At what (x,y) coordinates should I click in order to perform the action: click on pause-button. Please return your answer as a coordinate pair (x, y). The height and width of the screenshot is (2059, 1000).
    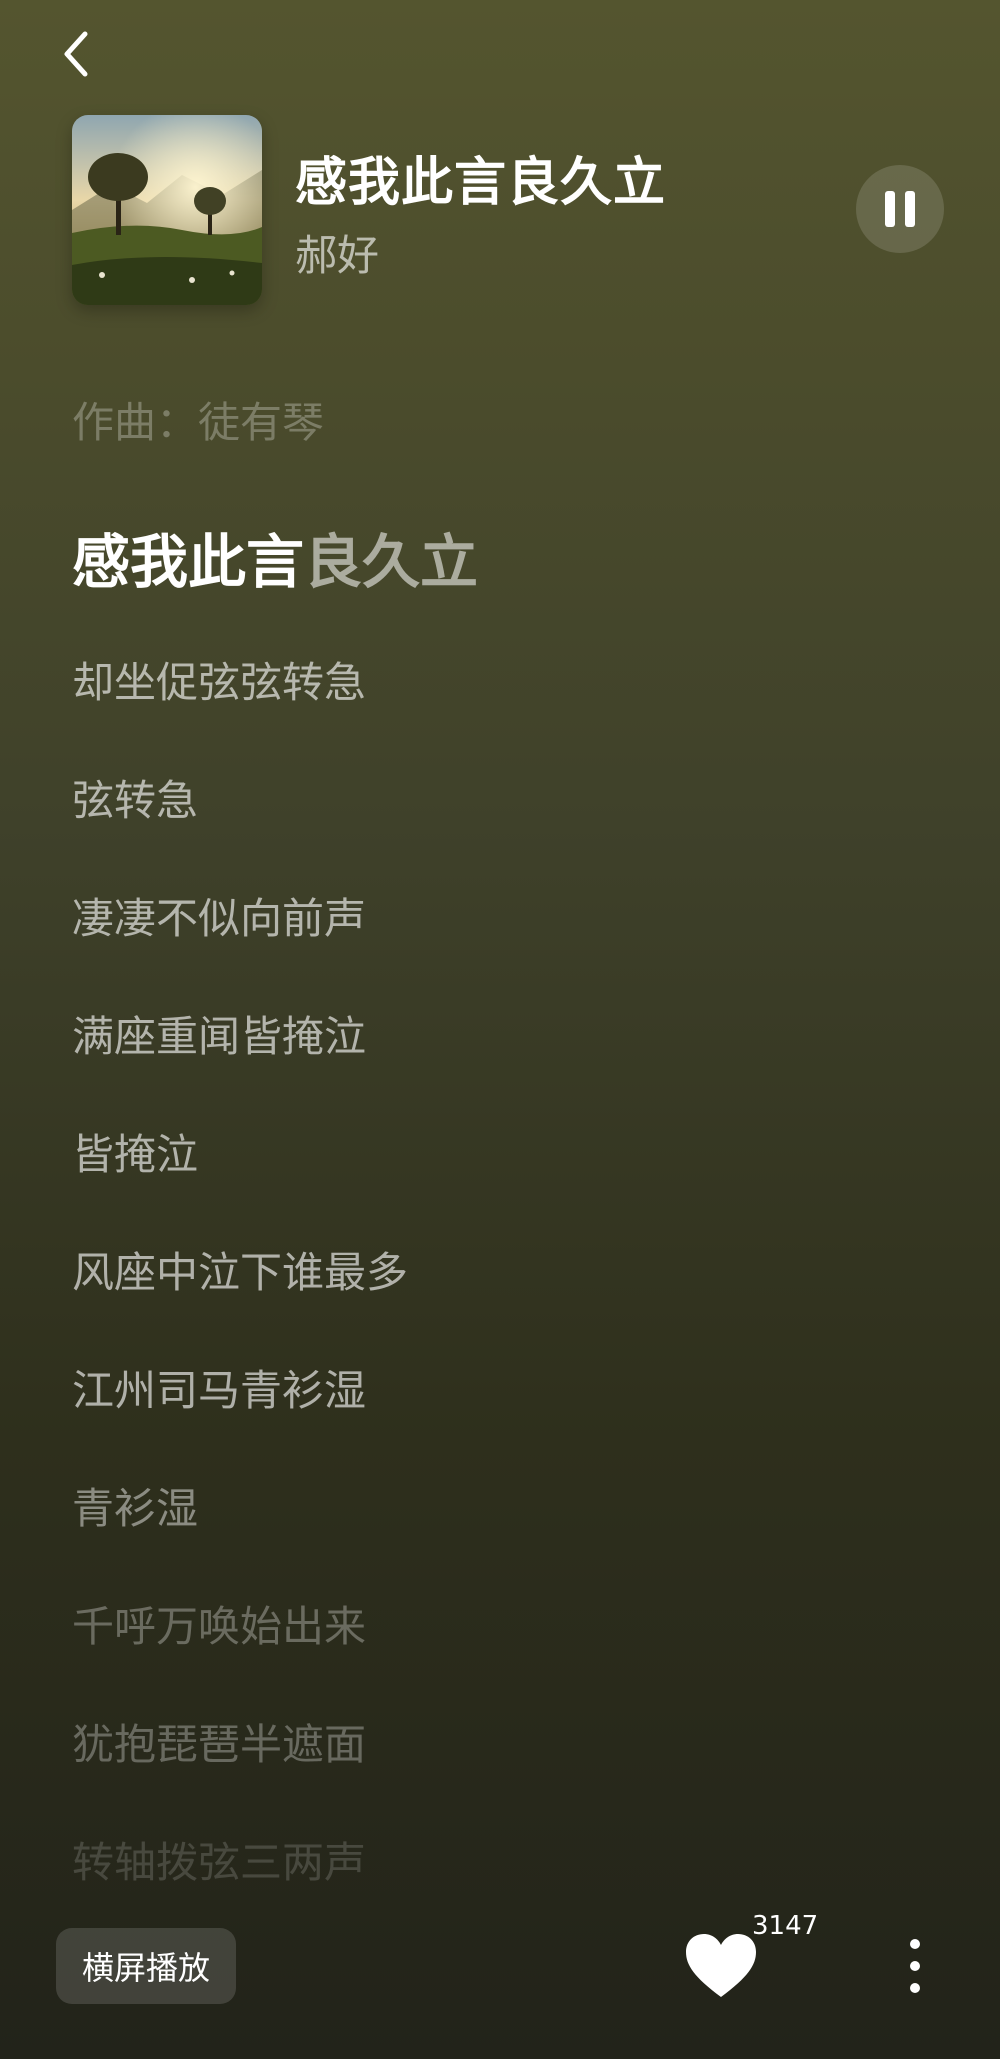
    Looking at the image, I should click on (900, 209).